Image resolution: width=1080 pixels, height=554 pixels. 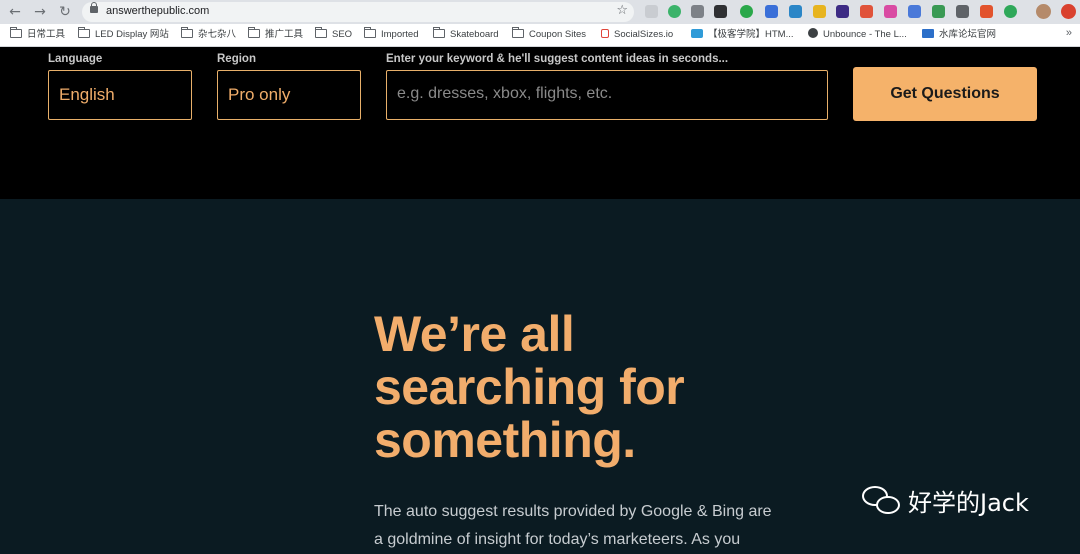 I want to click on region-label: Region, so click(x=236, y=59).